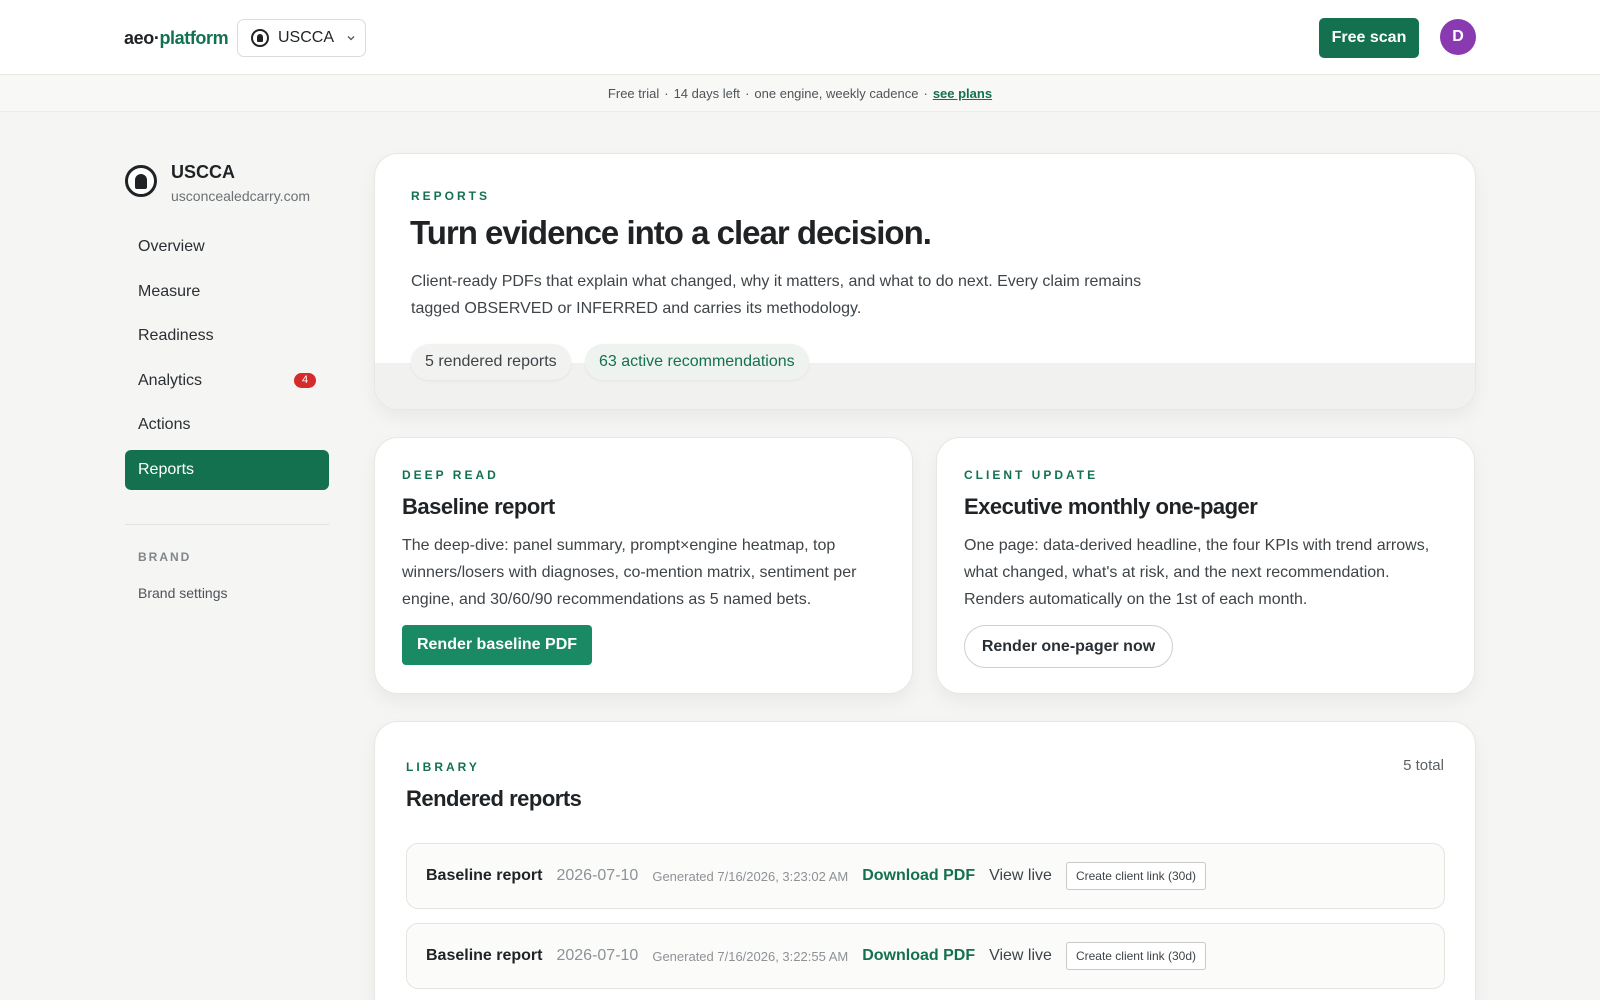 This screenshot has height=1000, width=1600. Describe the element at coordinates (836, 93) in the screenshot. I see `trial-plan-info: one engine, weekly cadence` at that location.